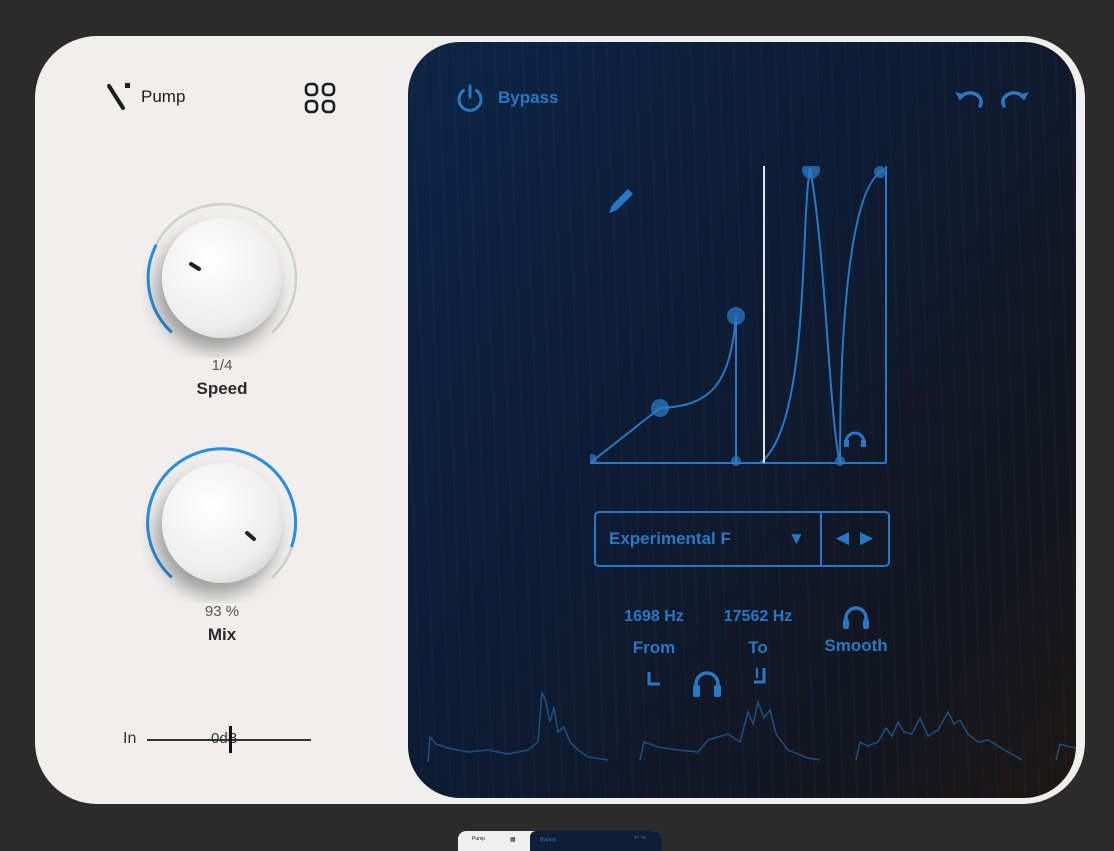 This screenshot has width=1114, height=851. I want to click on logo: Pump, so click(146, 97).